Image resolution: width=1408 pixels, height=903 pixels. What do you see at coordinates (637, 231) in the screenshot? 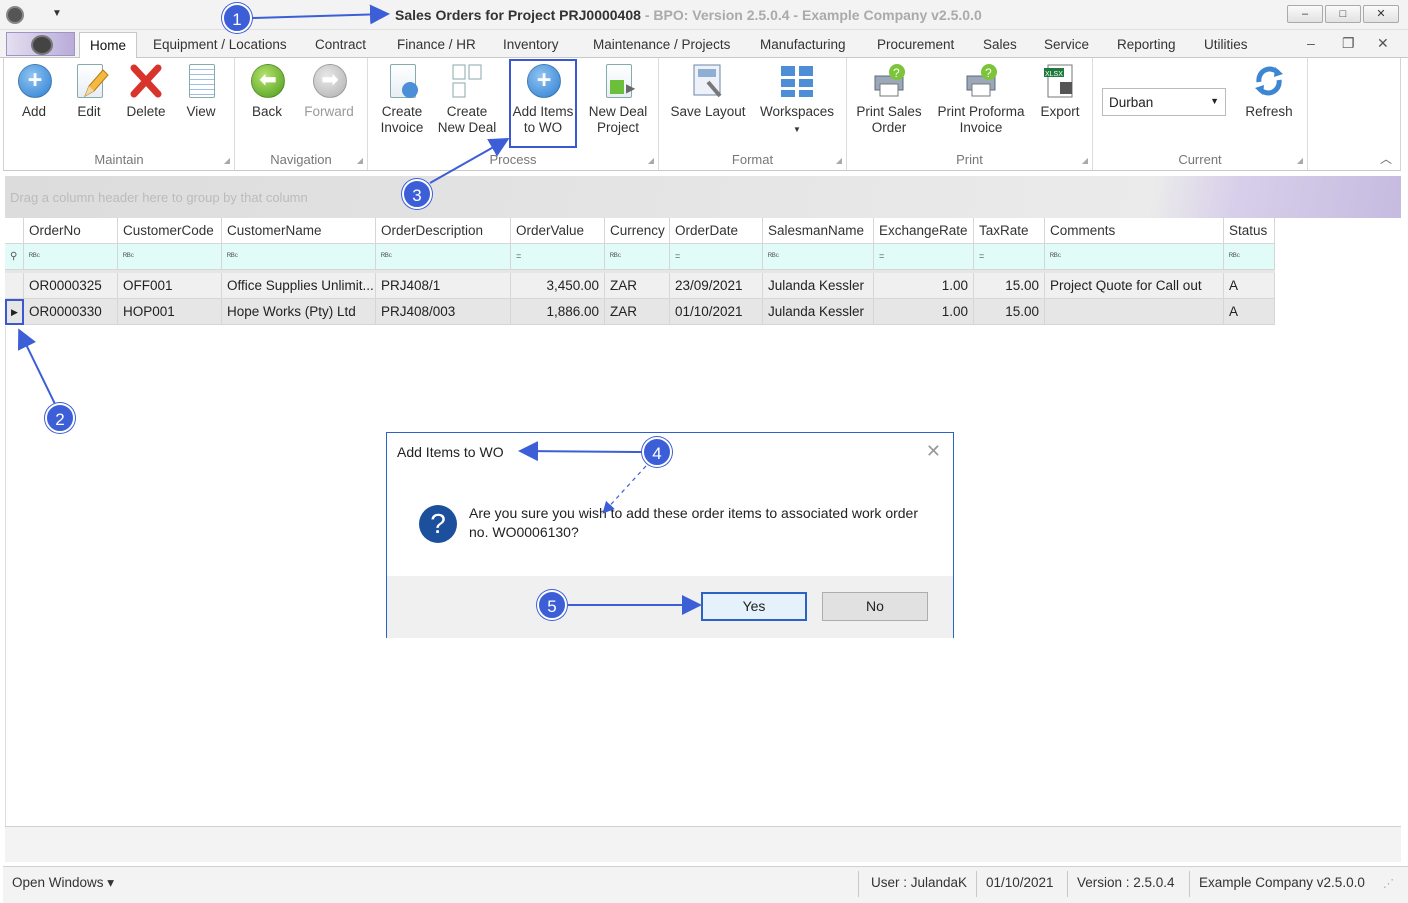
I see `column-header: Currency` at bounding box center [637, 231].